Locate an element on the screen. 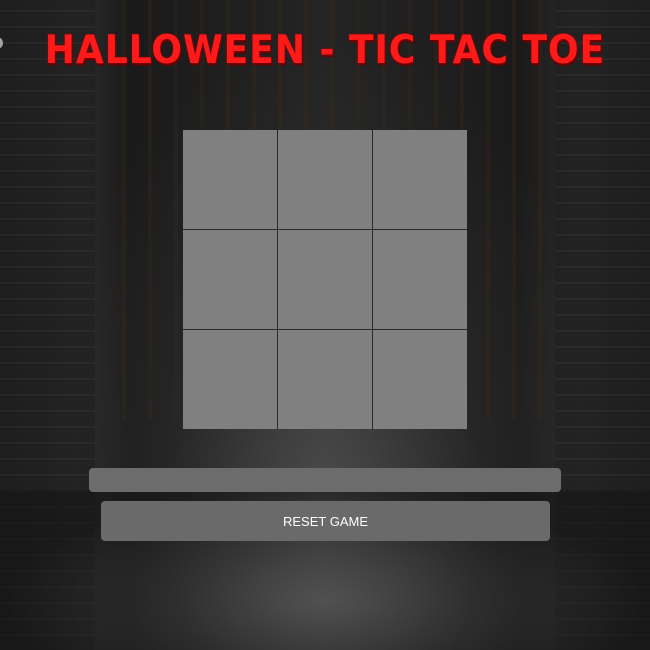 The width and height of the screenshot is (650, 650). game-title: HALLOWEEN - TIC TAC TOE is located at coordinates (325, 50).